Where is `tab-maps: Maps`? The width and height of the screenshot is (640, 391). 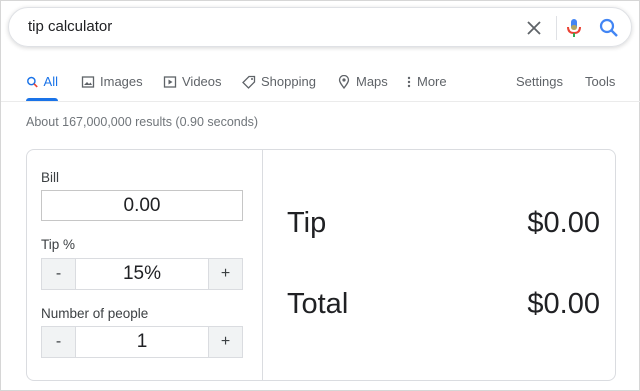
tab-maps: Maps is located at coordinates (362, 87).